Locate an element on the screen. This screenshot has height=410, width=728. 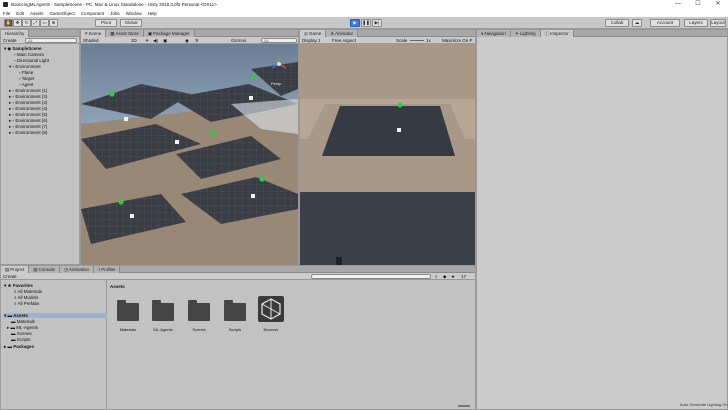
hierarchy-create-button: Create is located at coordinates (10, 40).